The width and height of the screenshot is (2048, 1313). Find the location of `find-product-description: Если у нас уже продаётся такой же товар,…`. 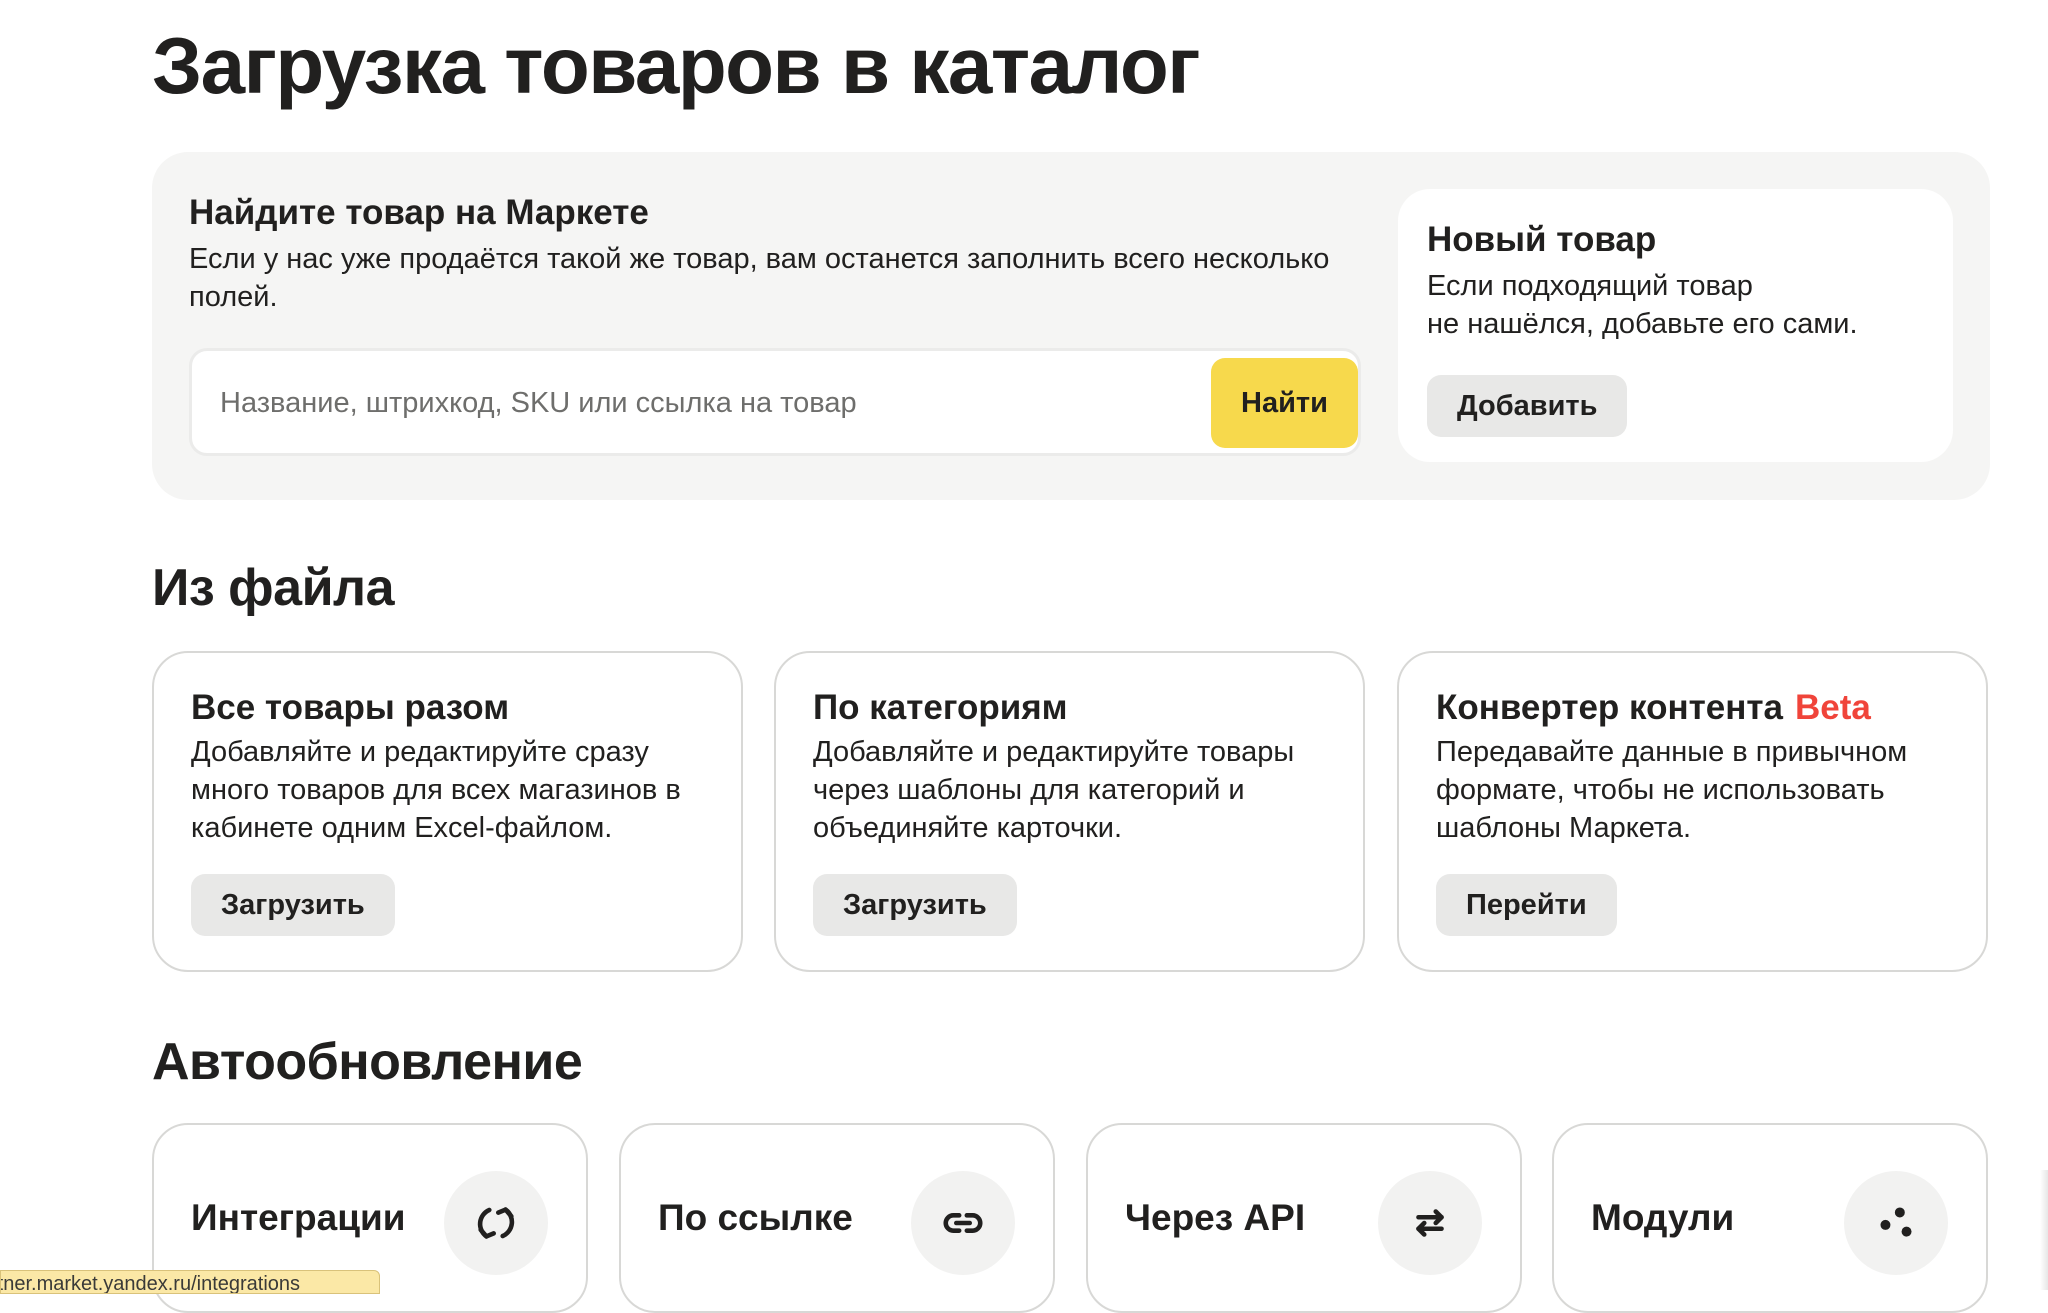

find-product-description: Если у нас уже продаётся такой же товар,… is located at coordinates (759, 278).